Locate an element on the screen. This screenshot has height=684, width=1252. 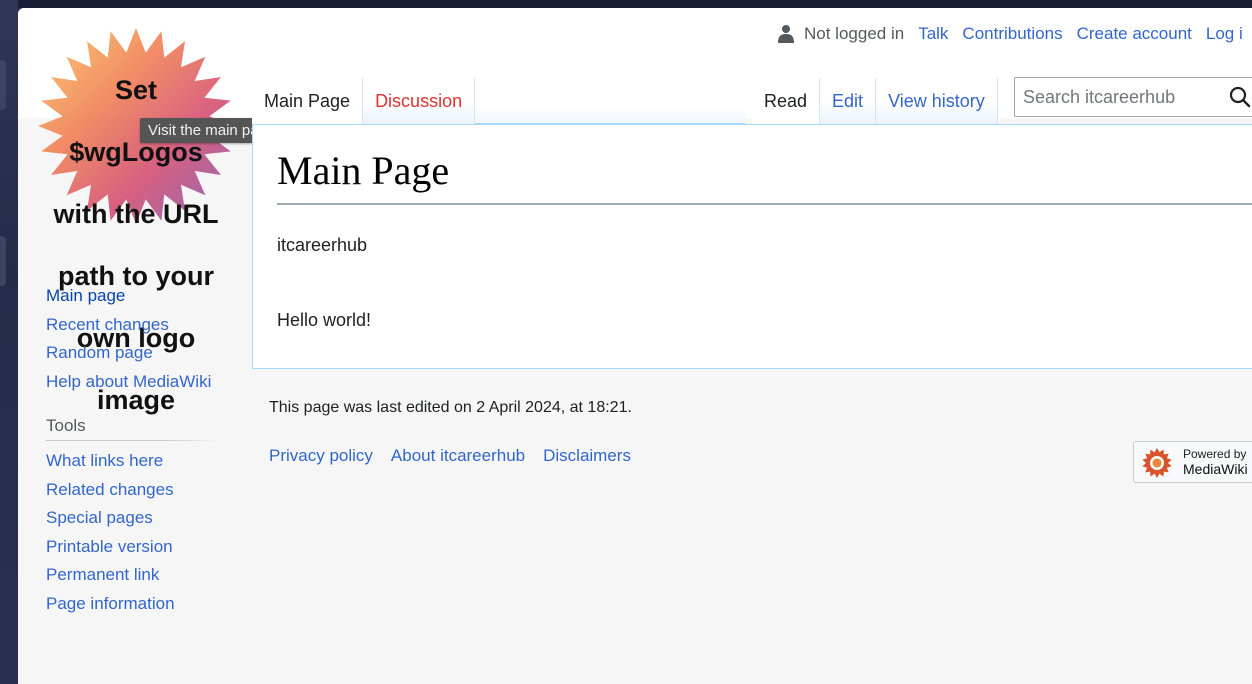
tab-read: Read is located at coordinates (786, 101).